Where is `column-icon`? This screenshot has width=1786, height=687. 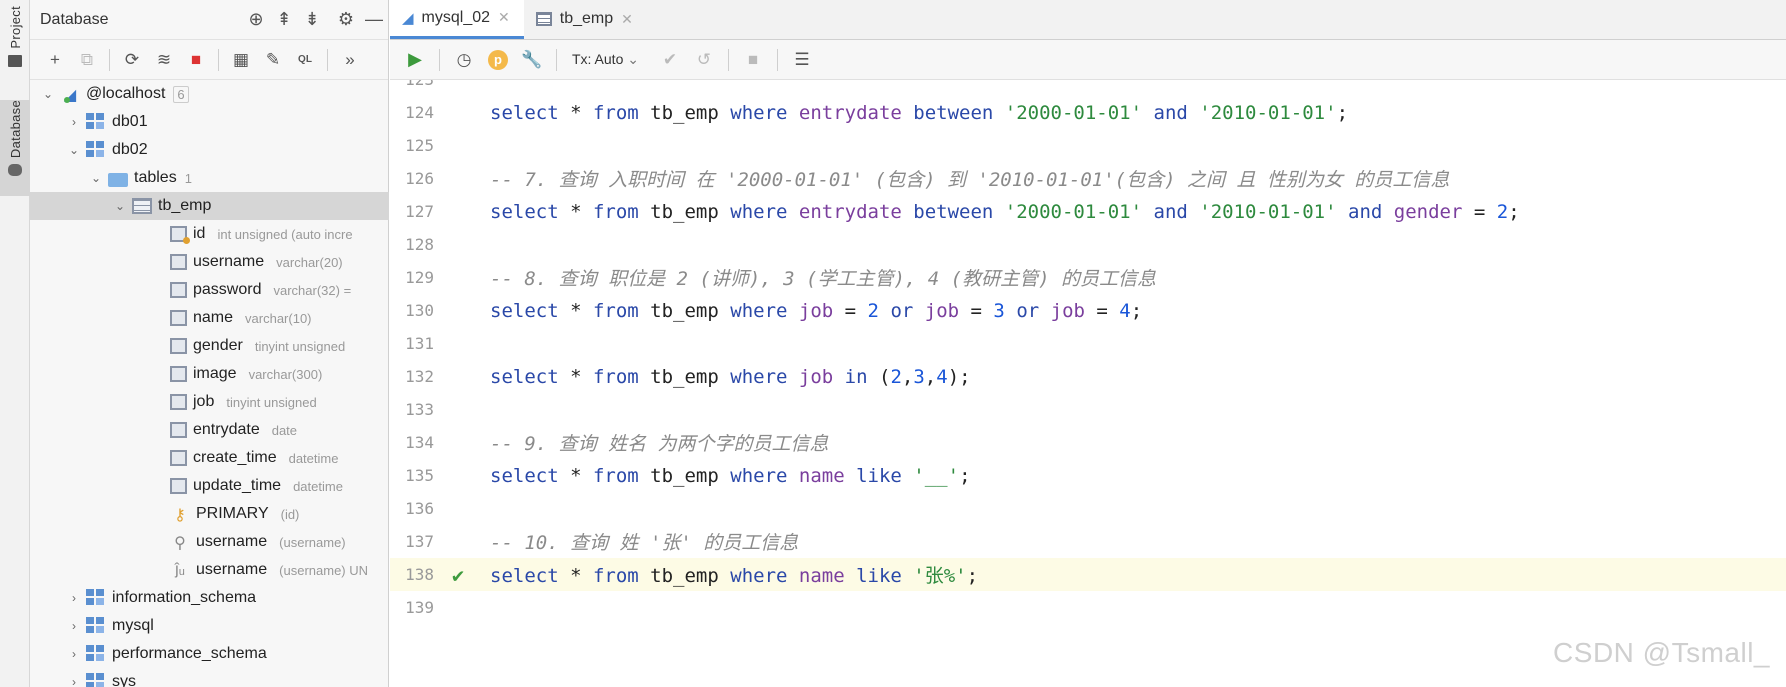
column-icon is located at coordinates (178, 318).